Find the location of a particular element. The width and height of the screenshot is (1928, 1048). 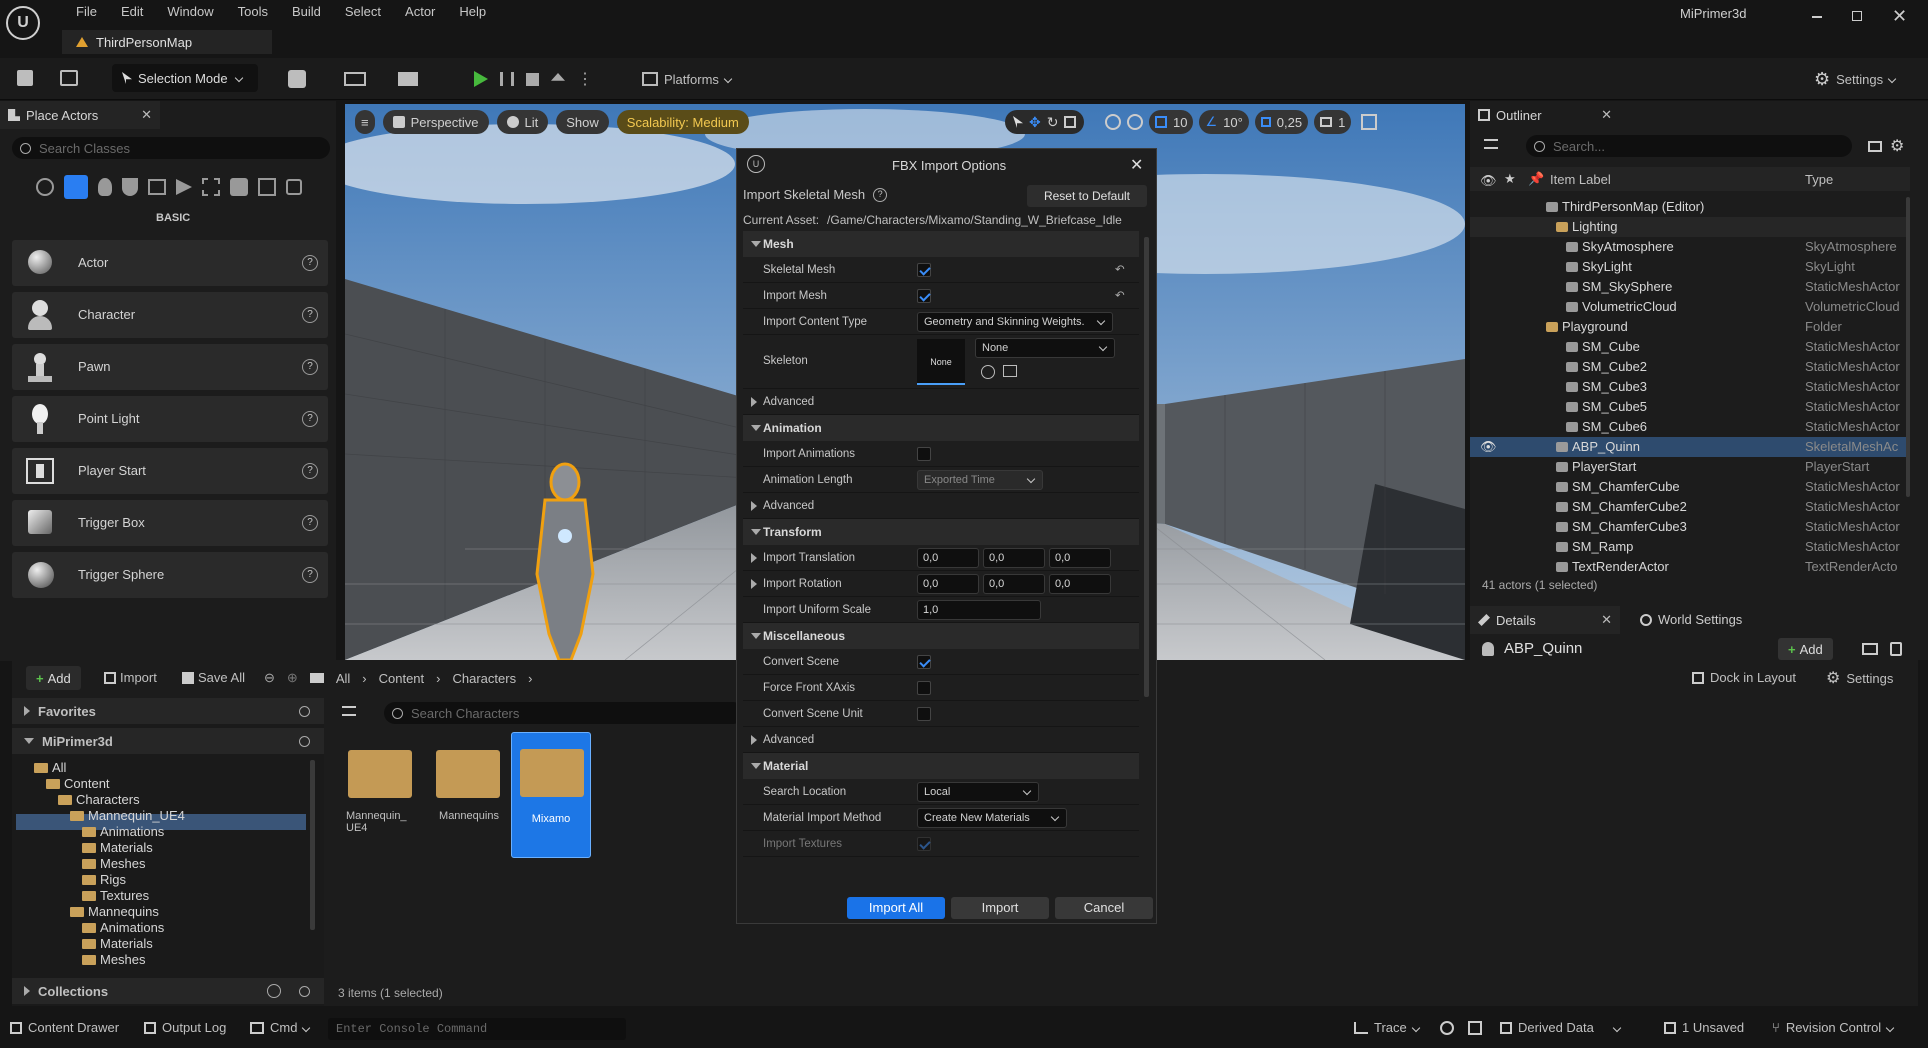

world-settings-tab: World Settings is located at coordinates (1691, 619).